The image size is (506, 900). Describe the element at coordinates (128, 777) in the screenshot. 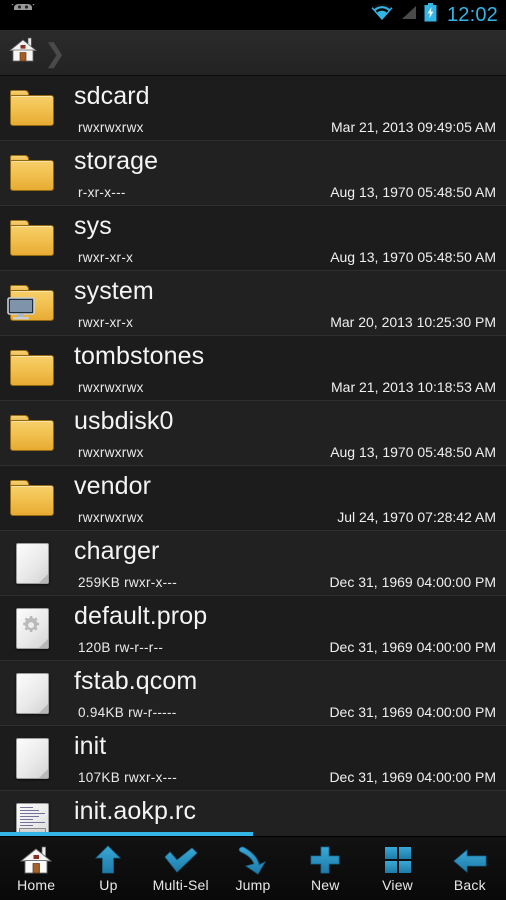

I see `file-row-meta: 107KB rwxr-x---` at that location.